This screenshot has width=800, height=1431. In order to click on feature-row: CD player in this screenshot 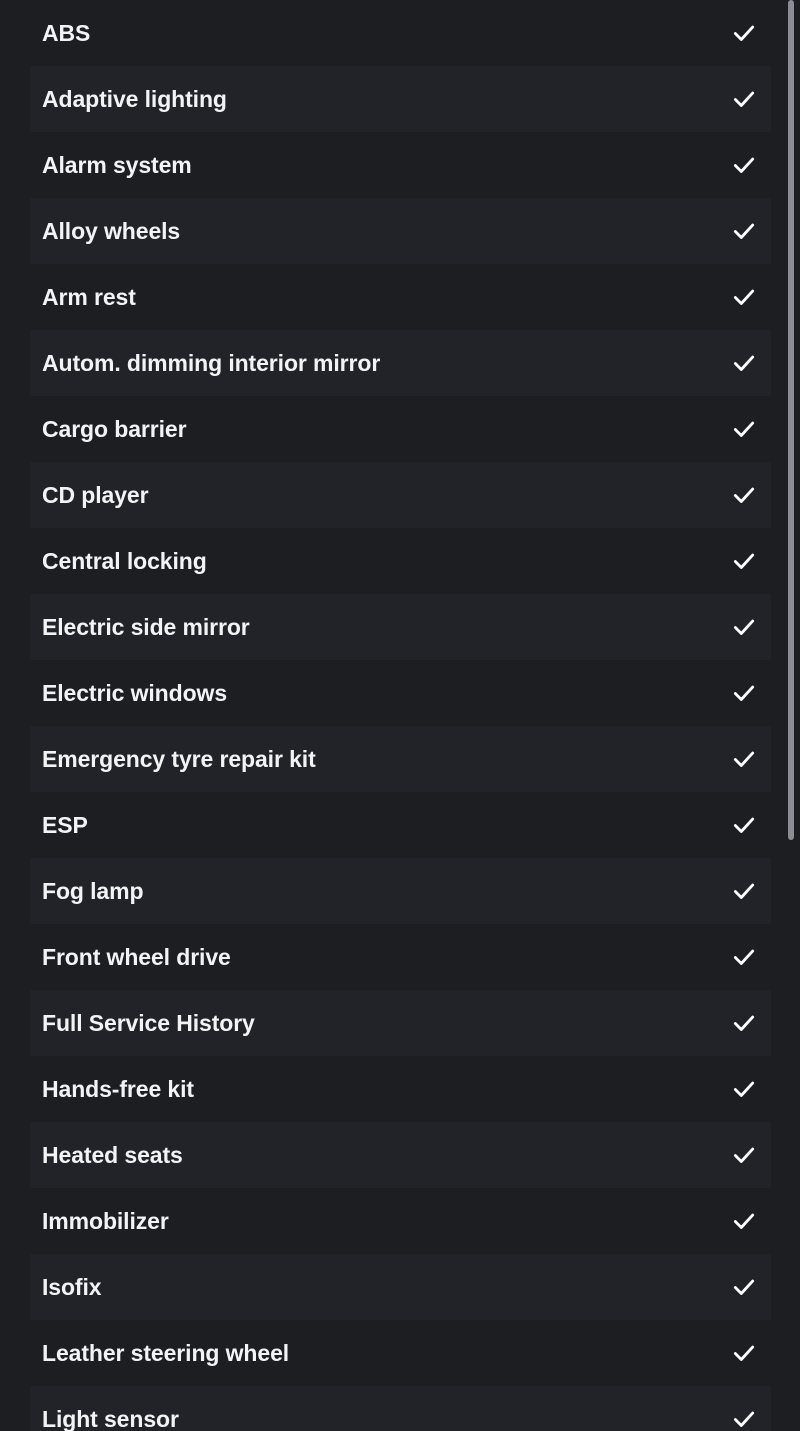, I will do `click(391, 495)`.